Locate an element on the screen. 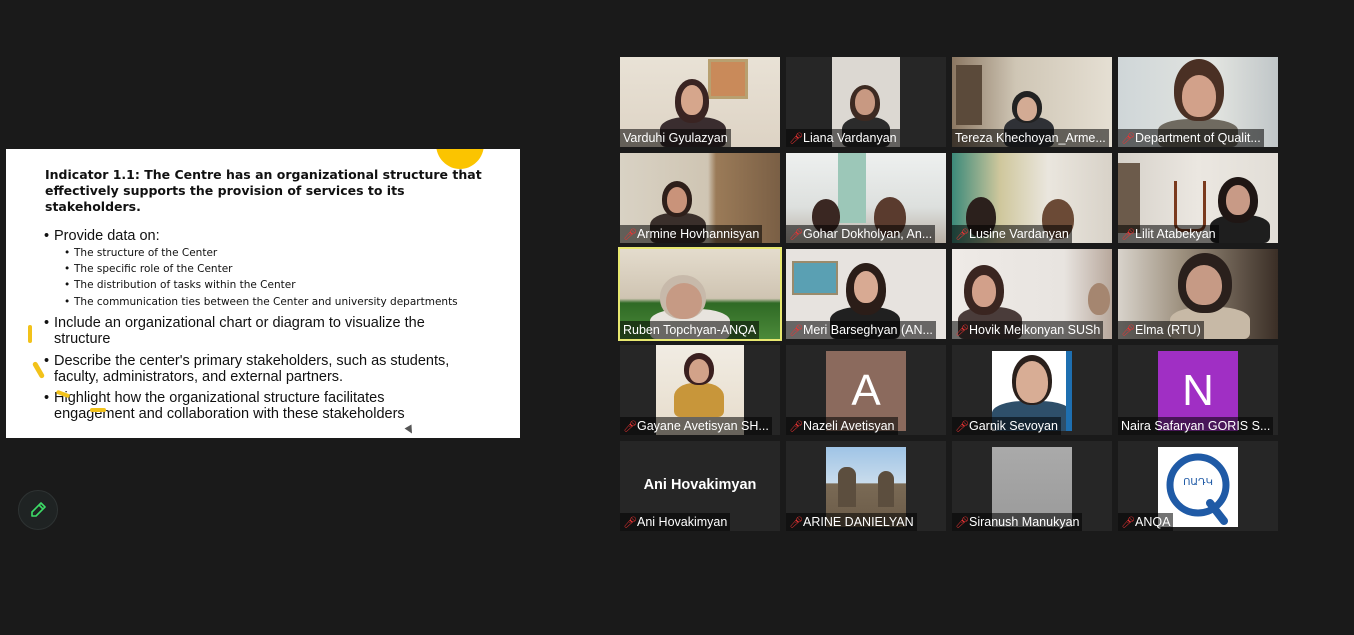 This screenshot has width=1354, height=635. participant-tile: A 🎤︎Nazeli Avetisyan is located at coordinates (866, 390).